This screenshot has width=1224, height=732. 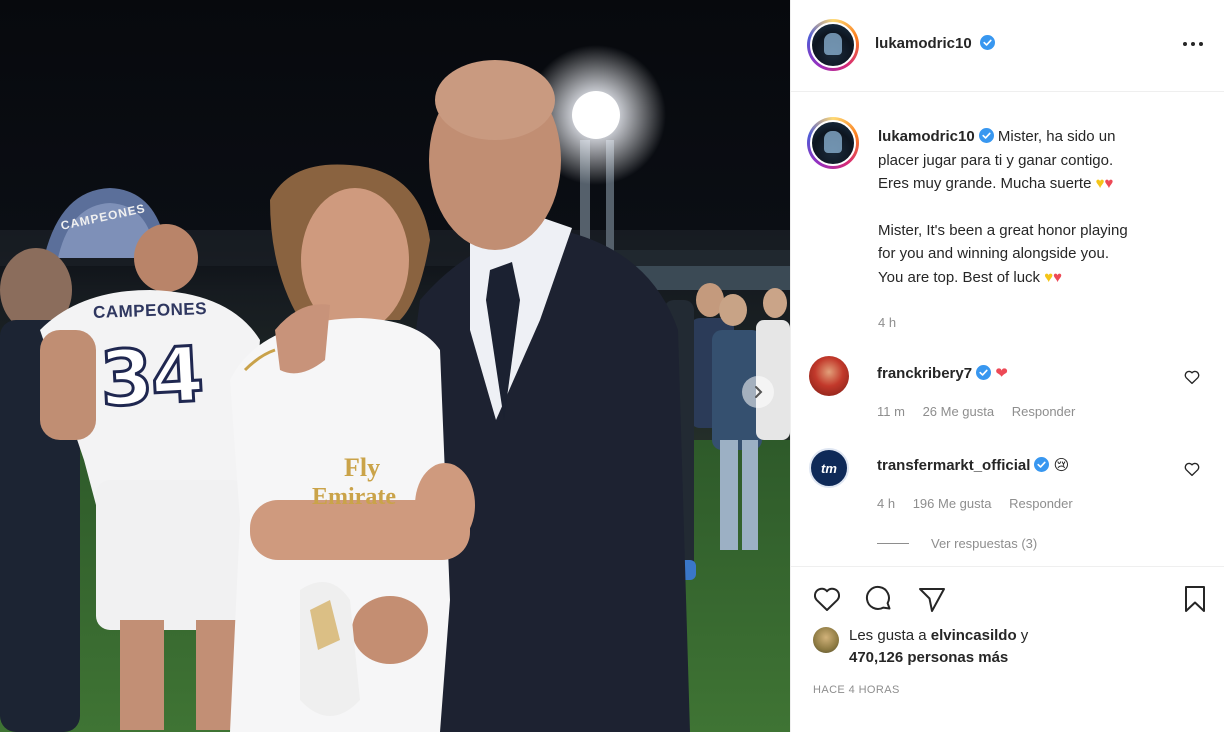 I want to click on comment-meta: 4 h 196 Me gusta Responder, so click(x=1027, y=503).